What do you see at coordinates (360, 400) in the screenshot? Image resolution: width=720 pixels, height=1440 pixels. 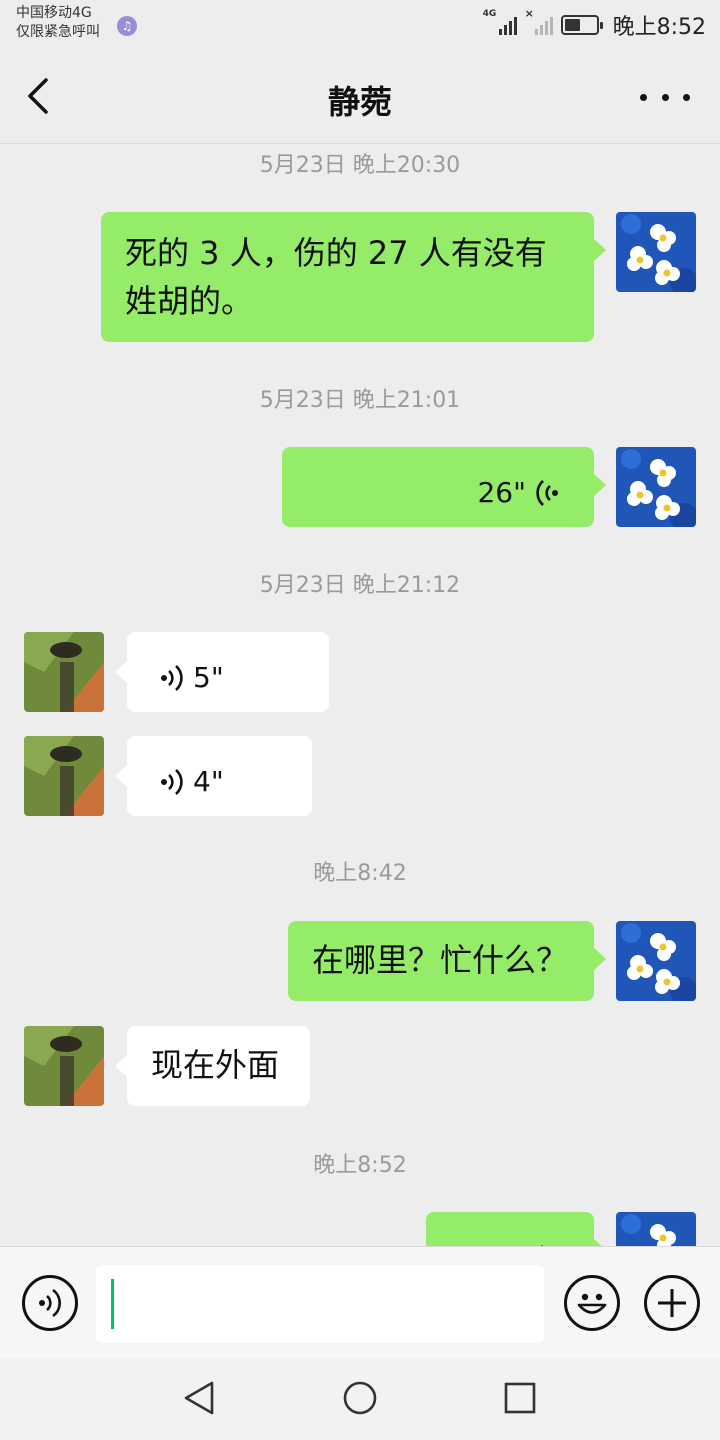 I see `timestamp: 5月23日 晚上21:01` at bounding box center [360, 400].